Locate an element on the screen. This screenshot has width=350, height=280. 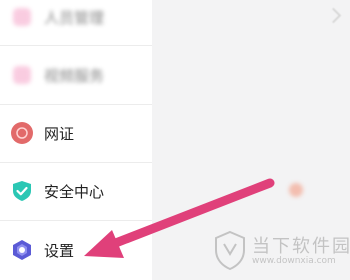
shield-logo-icon is located at coordinates (230, 250).